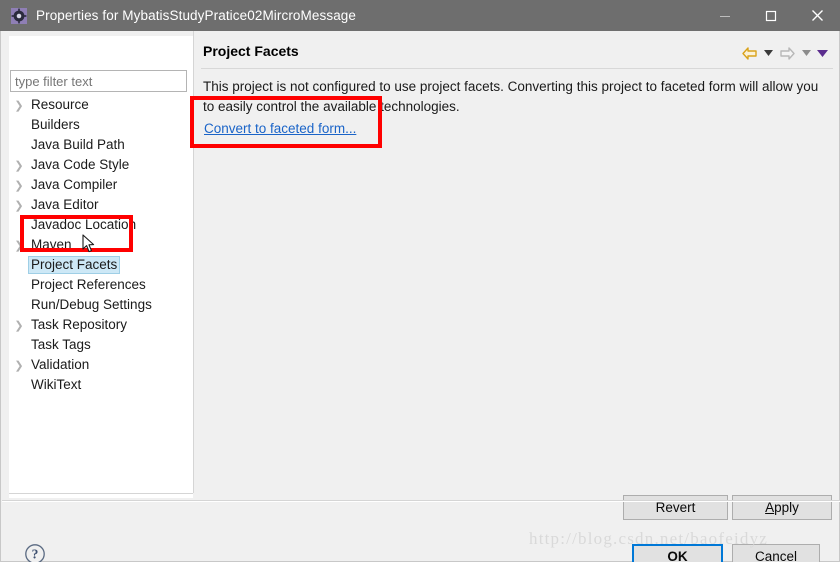  Describe the element at coordinates (60, 104) in the screenshot. I see `tree-item-label: Resource` at that location.